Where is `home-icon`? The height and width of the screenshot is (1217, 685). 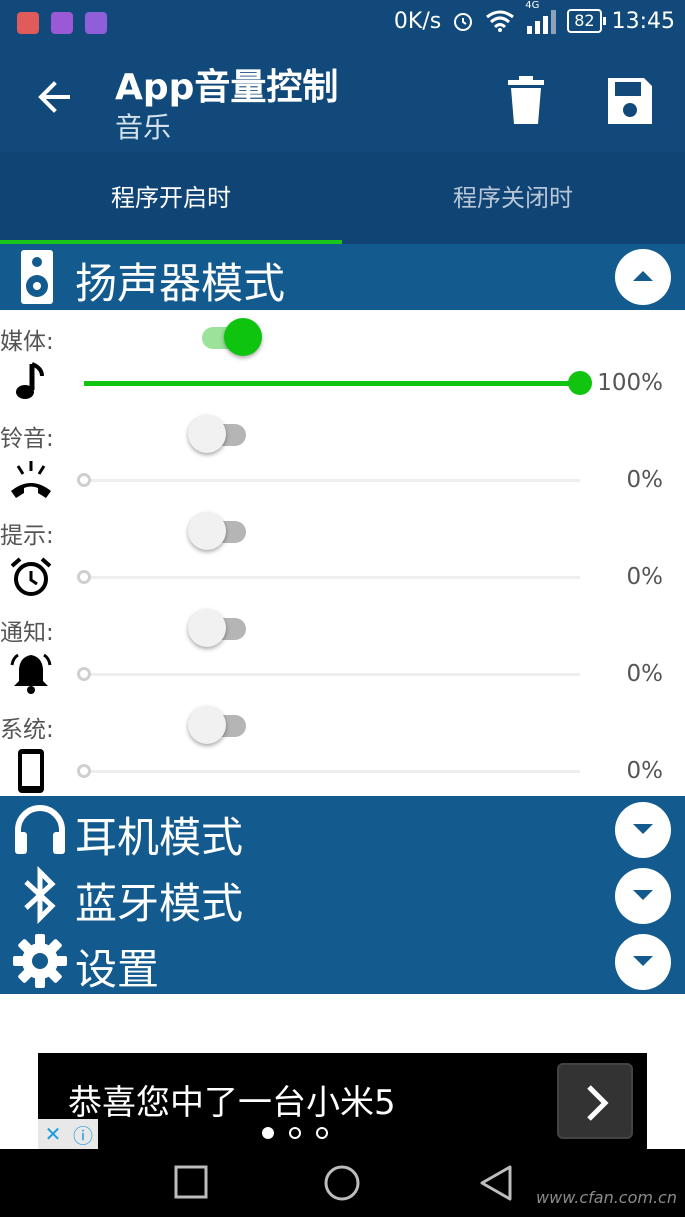
home-icon is located at coordinates (342, 1183).